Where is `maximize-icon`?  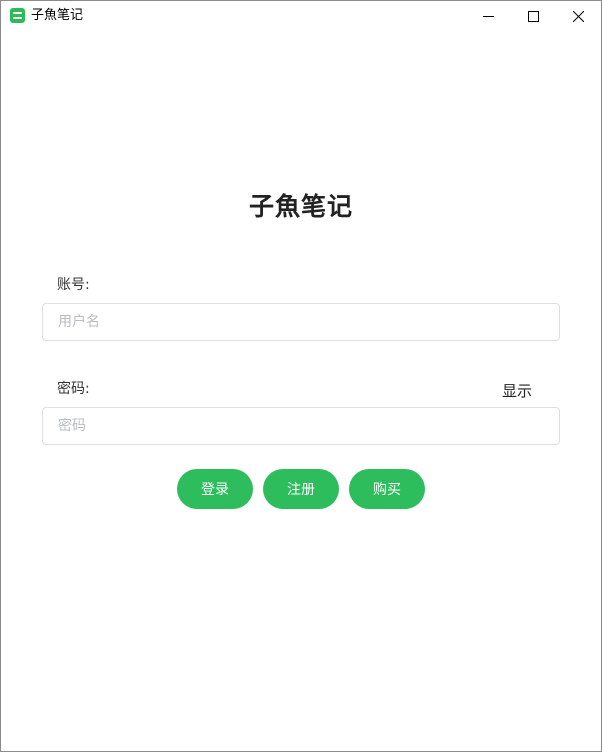
maximize-icon is located at coordinates (533, 16).